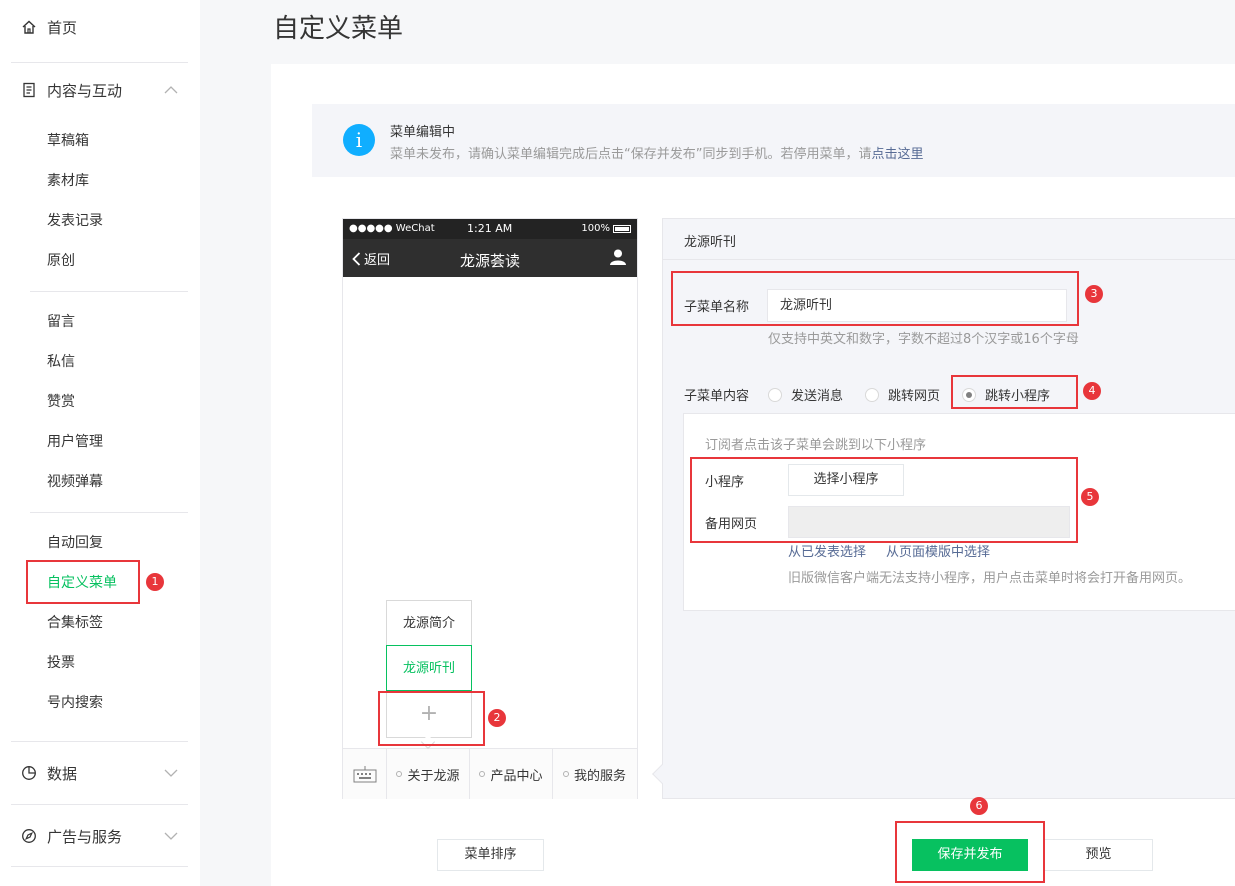  I want to click on sidebar-group-data: 数据, so click(48, 773).